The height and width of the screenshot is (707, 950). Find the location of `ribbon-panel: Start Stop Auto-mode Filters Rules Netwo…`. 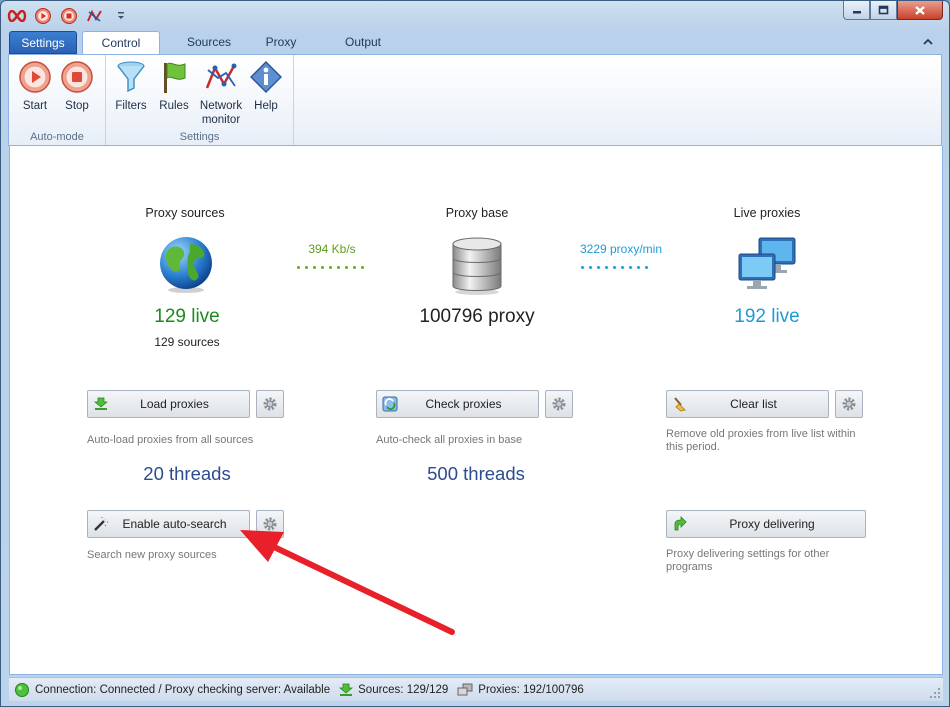

ribbon-panel: Start Stop Auto-mode Filters Rules Netwo… is located at coordinates (475, 100).